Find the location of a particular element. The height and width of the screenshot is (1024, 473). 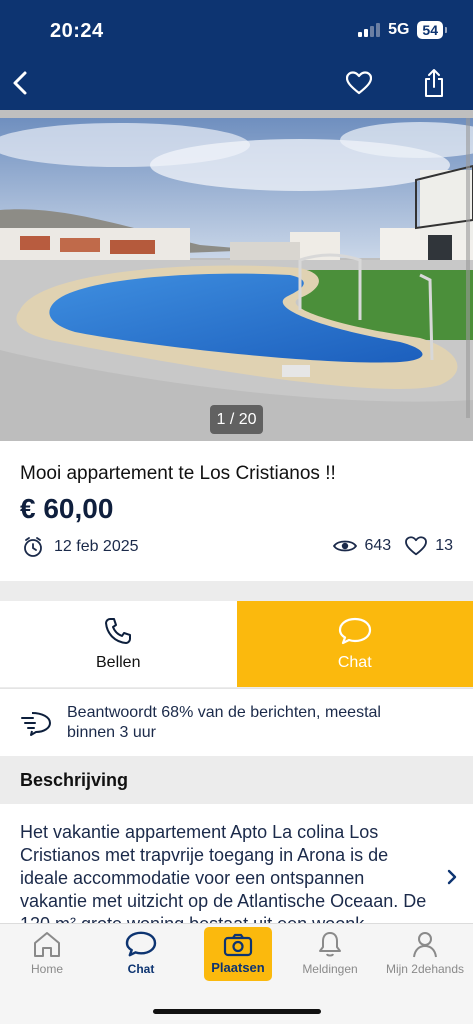

listing-stats: 643 13 is located at coordinates (392, 546).